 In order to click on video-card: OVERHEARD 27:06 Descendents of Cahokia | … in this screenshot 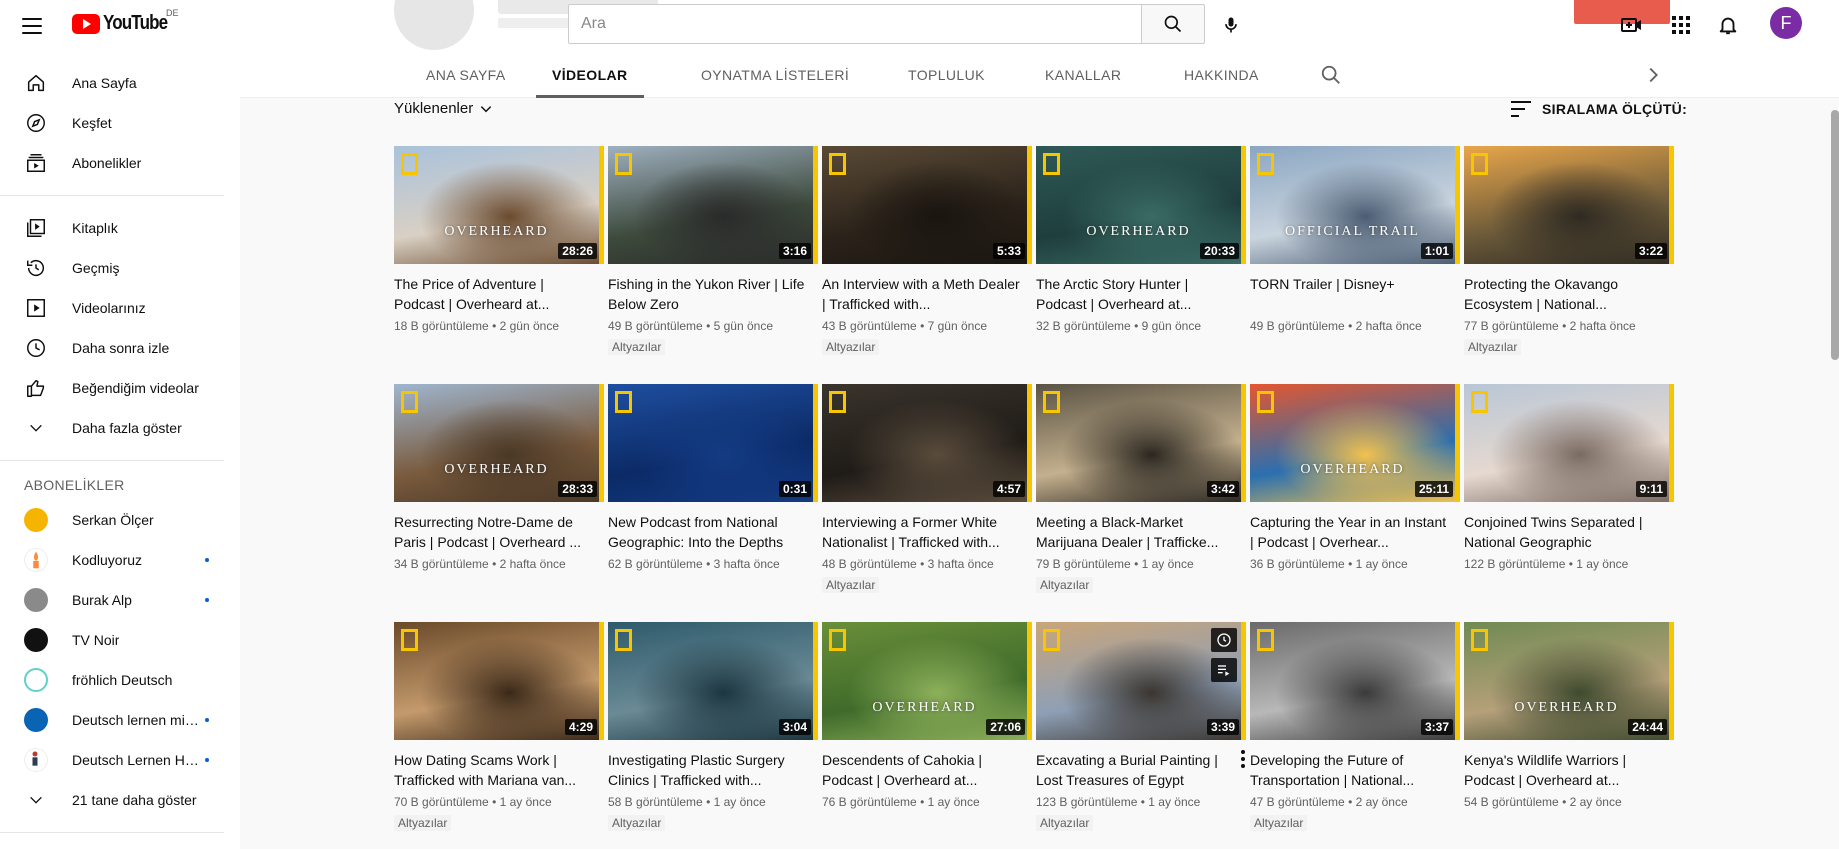, I will do `click(927, 716)`.